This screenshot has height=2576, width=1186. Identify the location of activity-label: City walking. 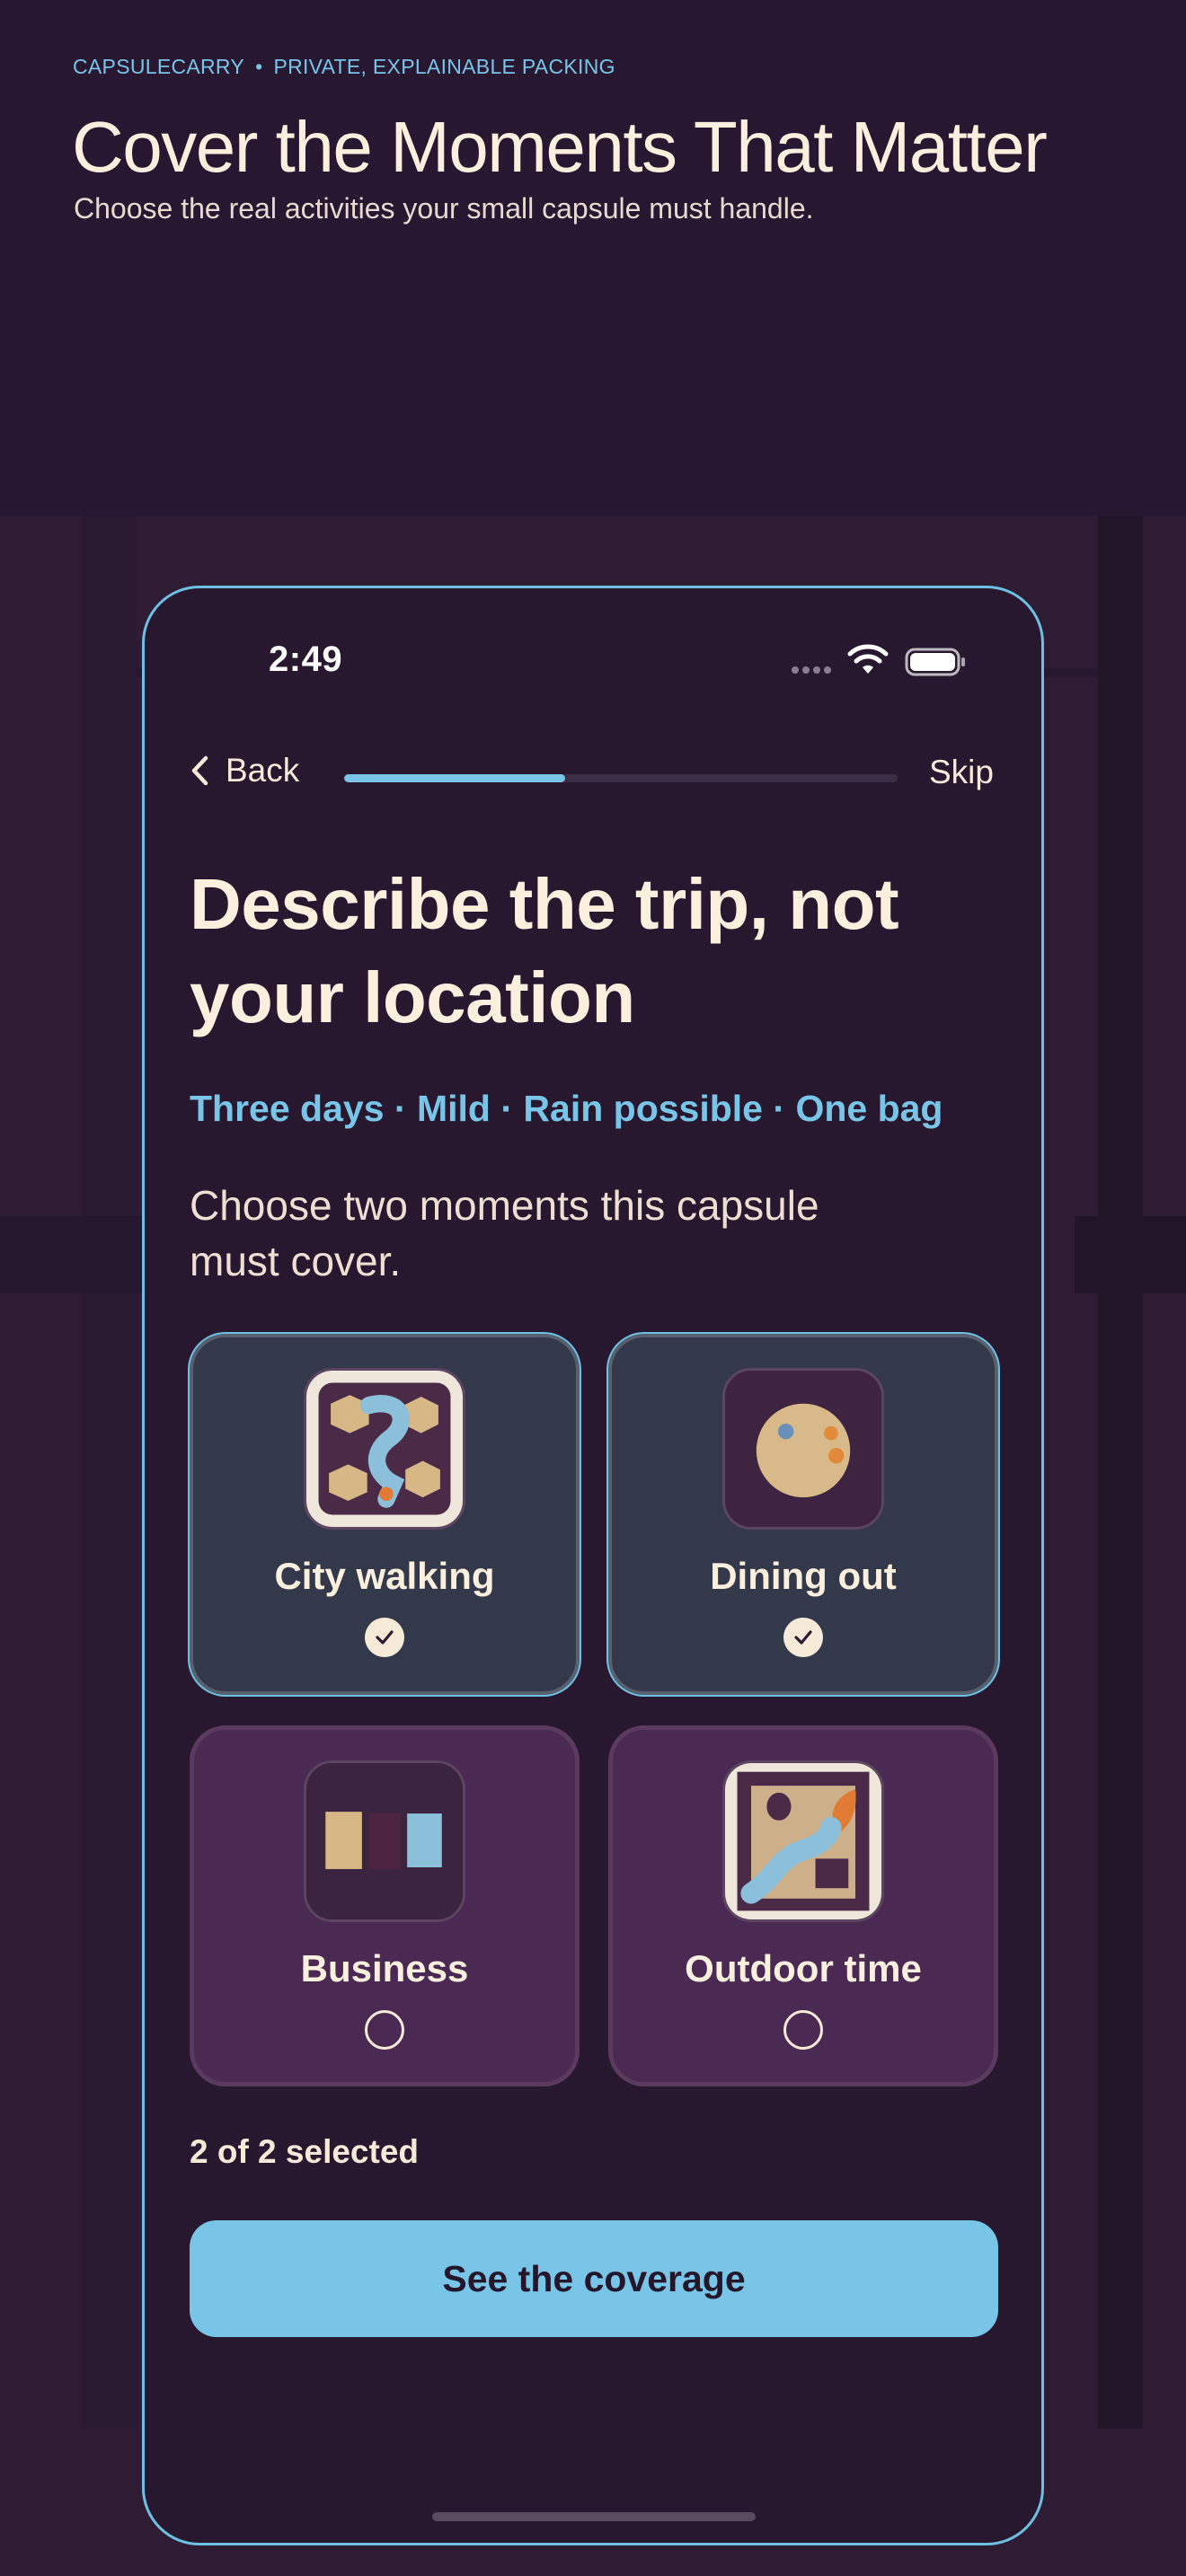
(384, 1576).